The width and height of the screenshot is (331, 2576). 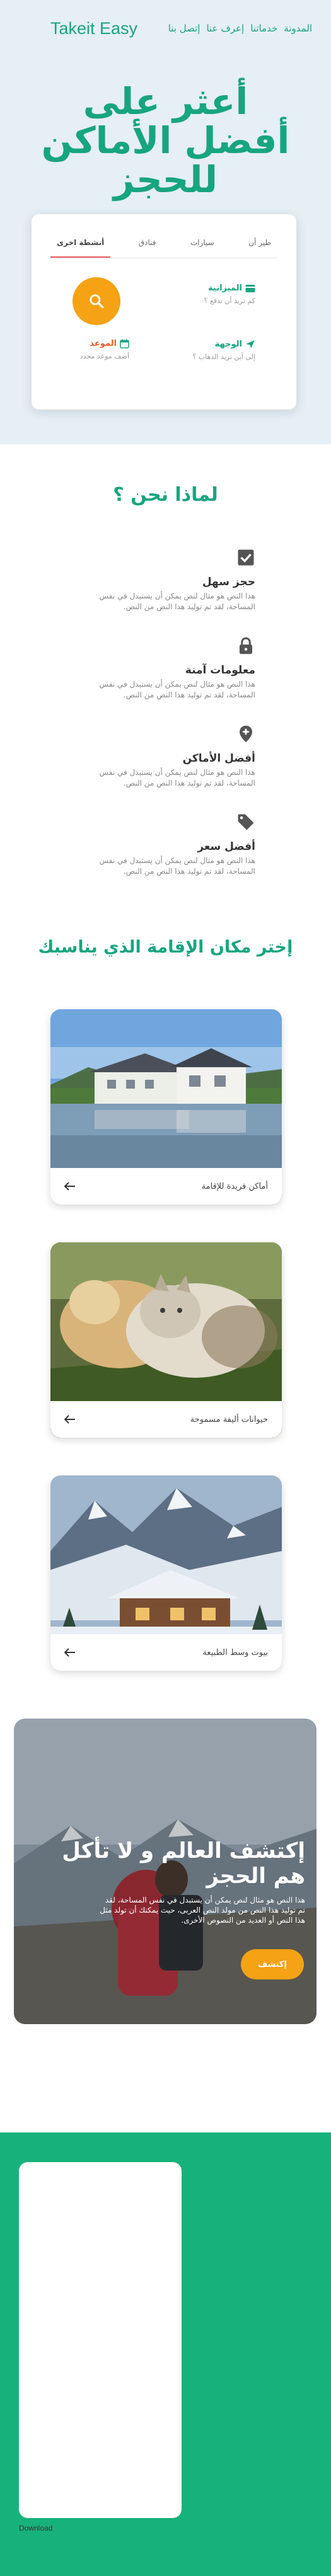 What do you see at coordinates (164, 246) in the screenshot?
I see `search-tabs: طير أن سيارات فنادق أنشطة اخرى` at bounding box center [164, 246].